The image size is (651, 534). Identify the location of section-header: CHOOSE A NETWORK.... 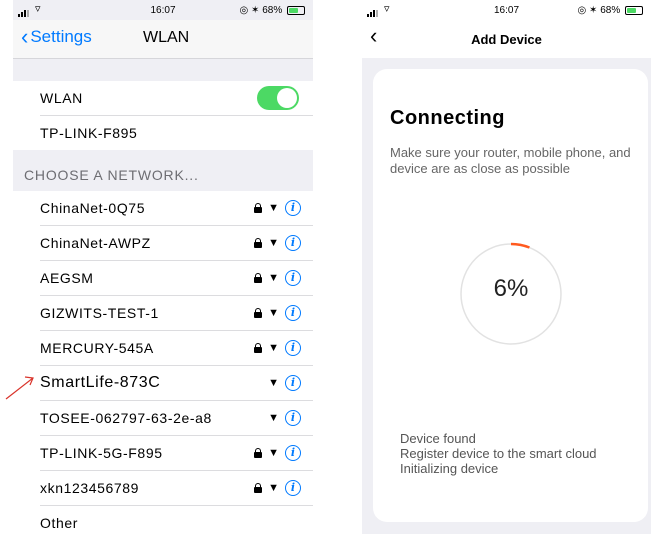
(111, 175).